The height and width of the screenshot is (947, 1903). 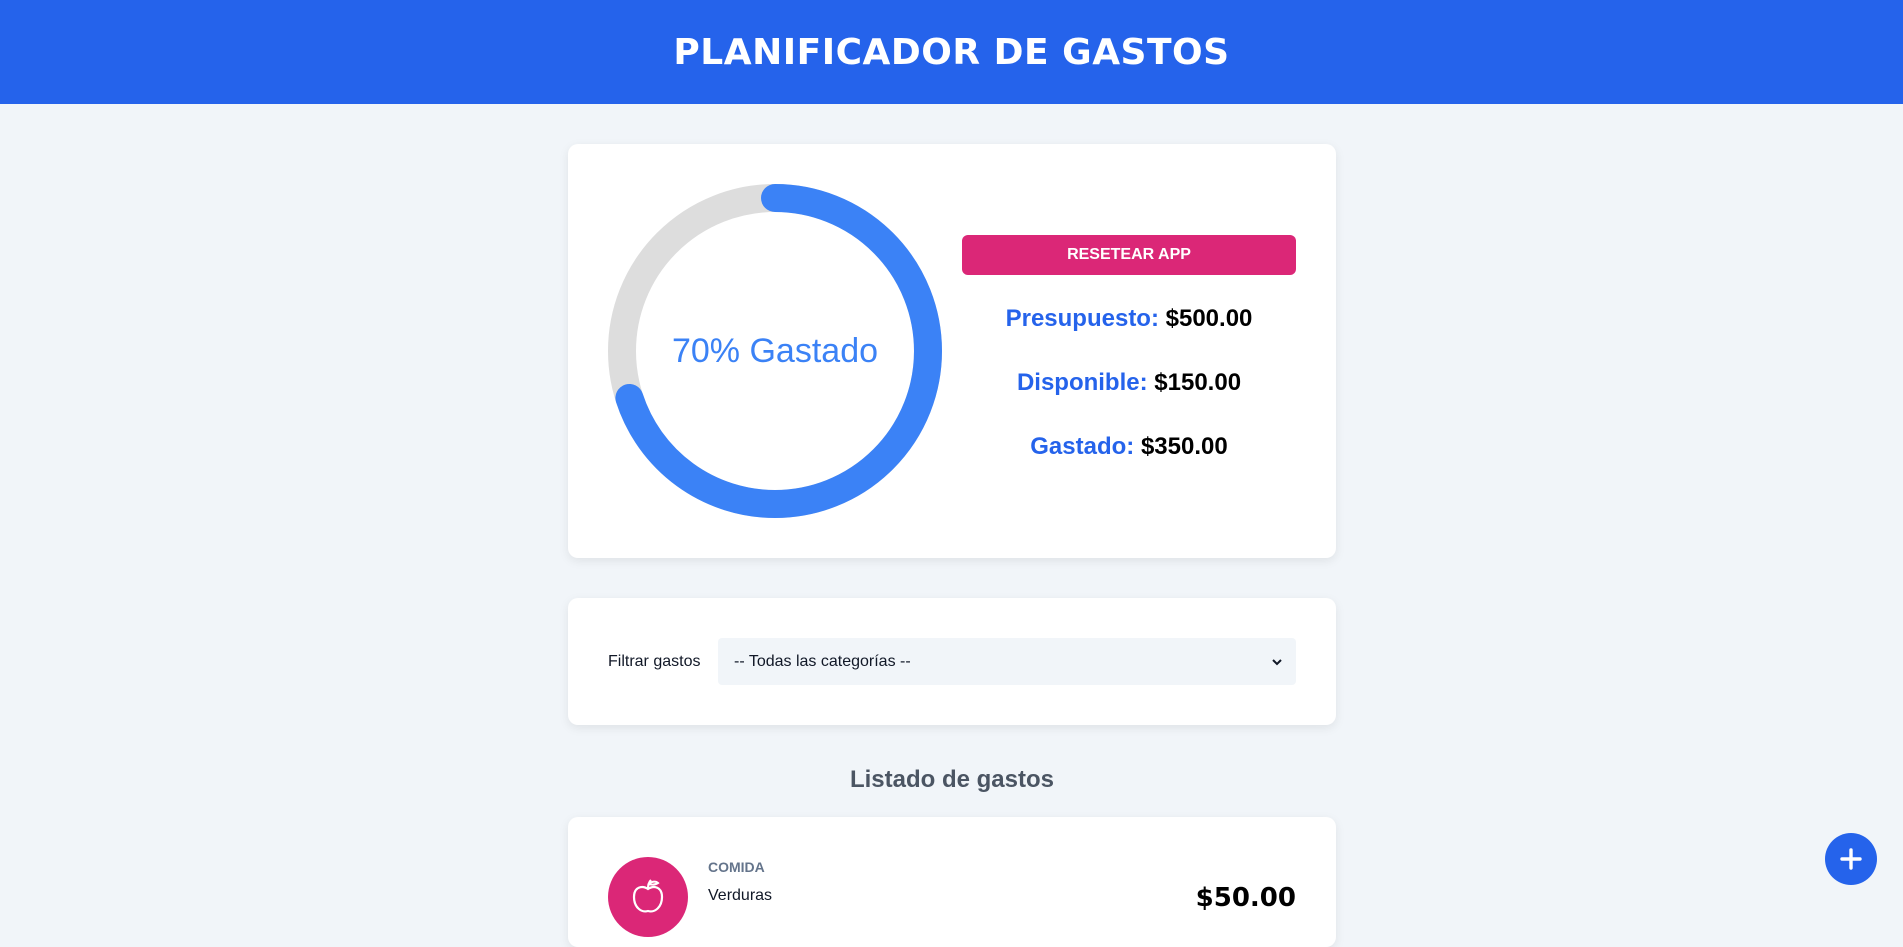 What do you see at coordinates (1082, 446) in the screenshot?
I see `spent-label: Gastado:` at bounding box center [1082, 446].